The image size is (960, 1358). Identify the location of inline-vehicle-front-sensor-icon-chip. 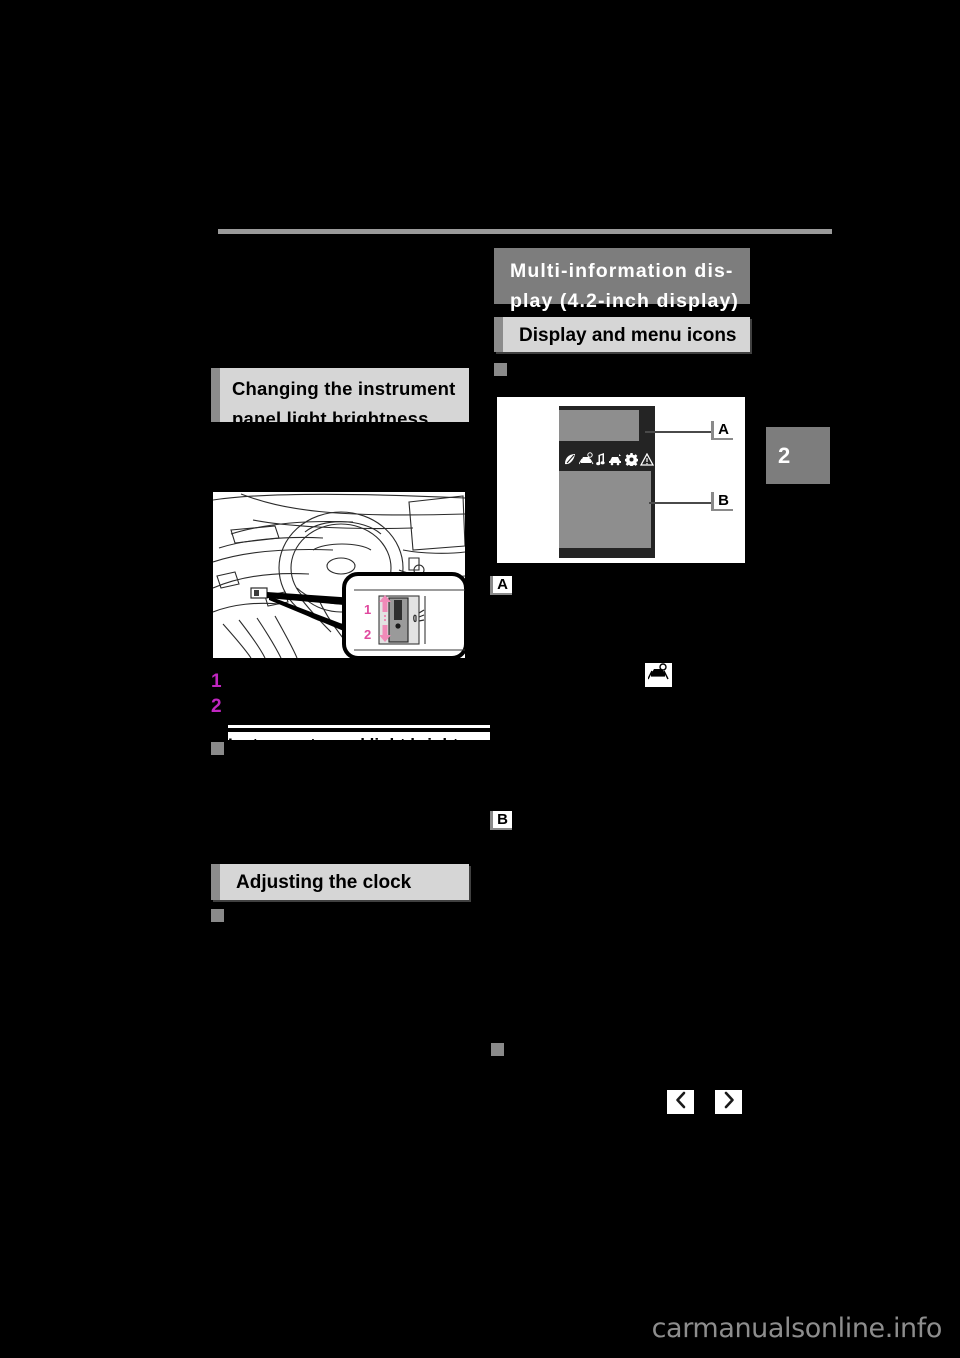
(658, 675).